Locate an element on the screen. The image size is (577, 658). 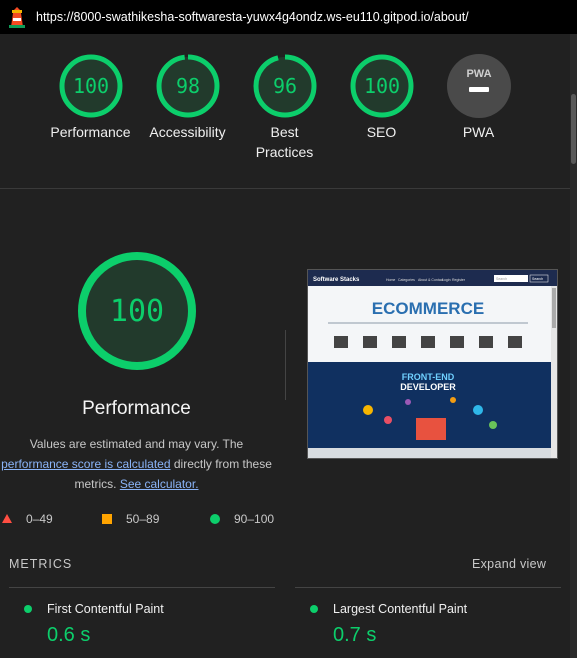
performance-main-gauge: 100 is located at coordinates (137, 311).